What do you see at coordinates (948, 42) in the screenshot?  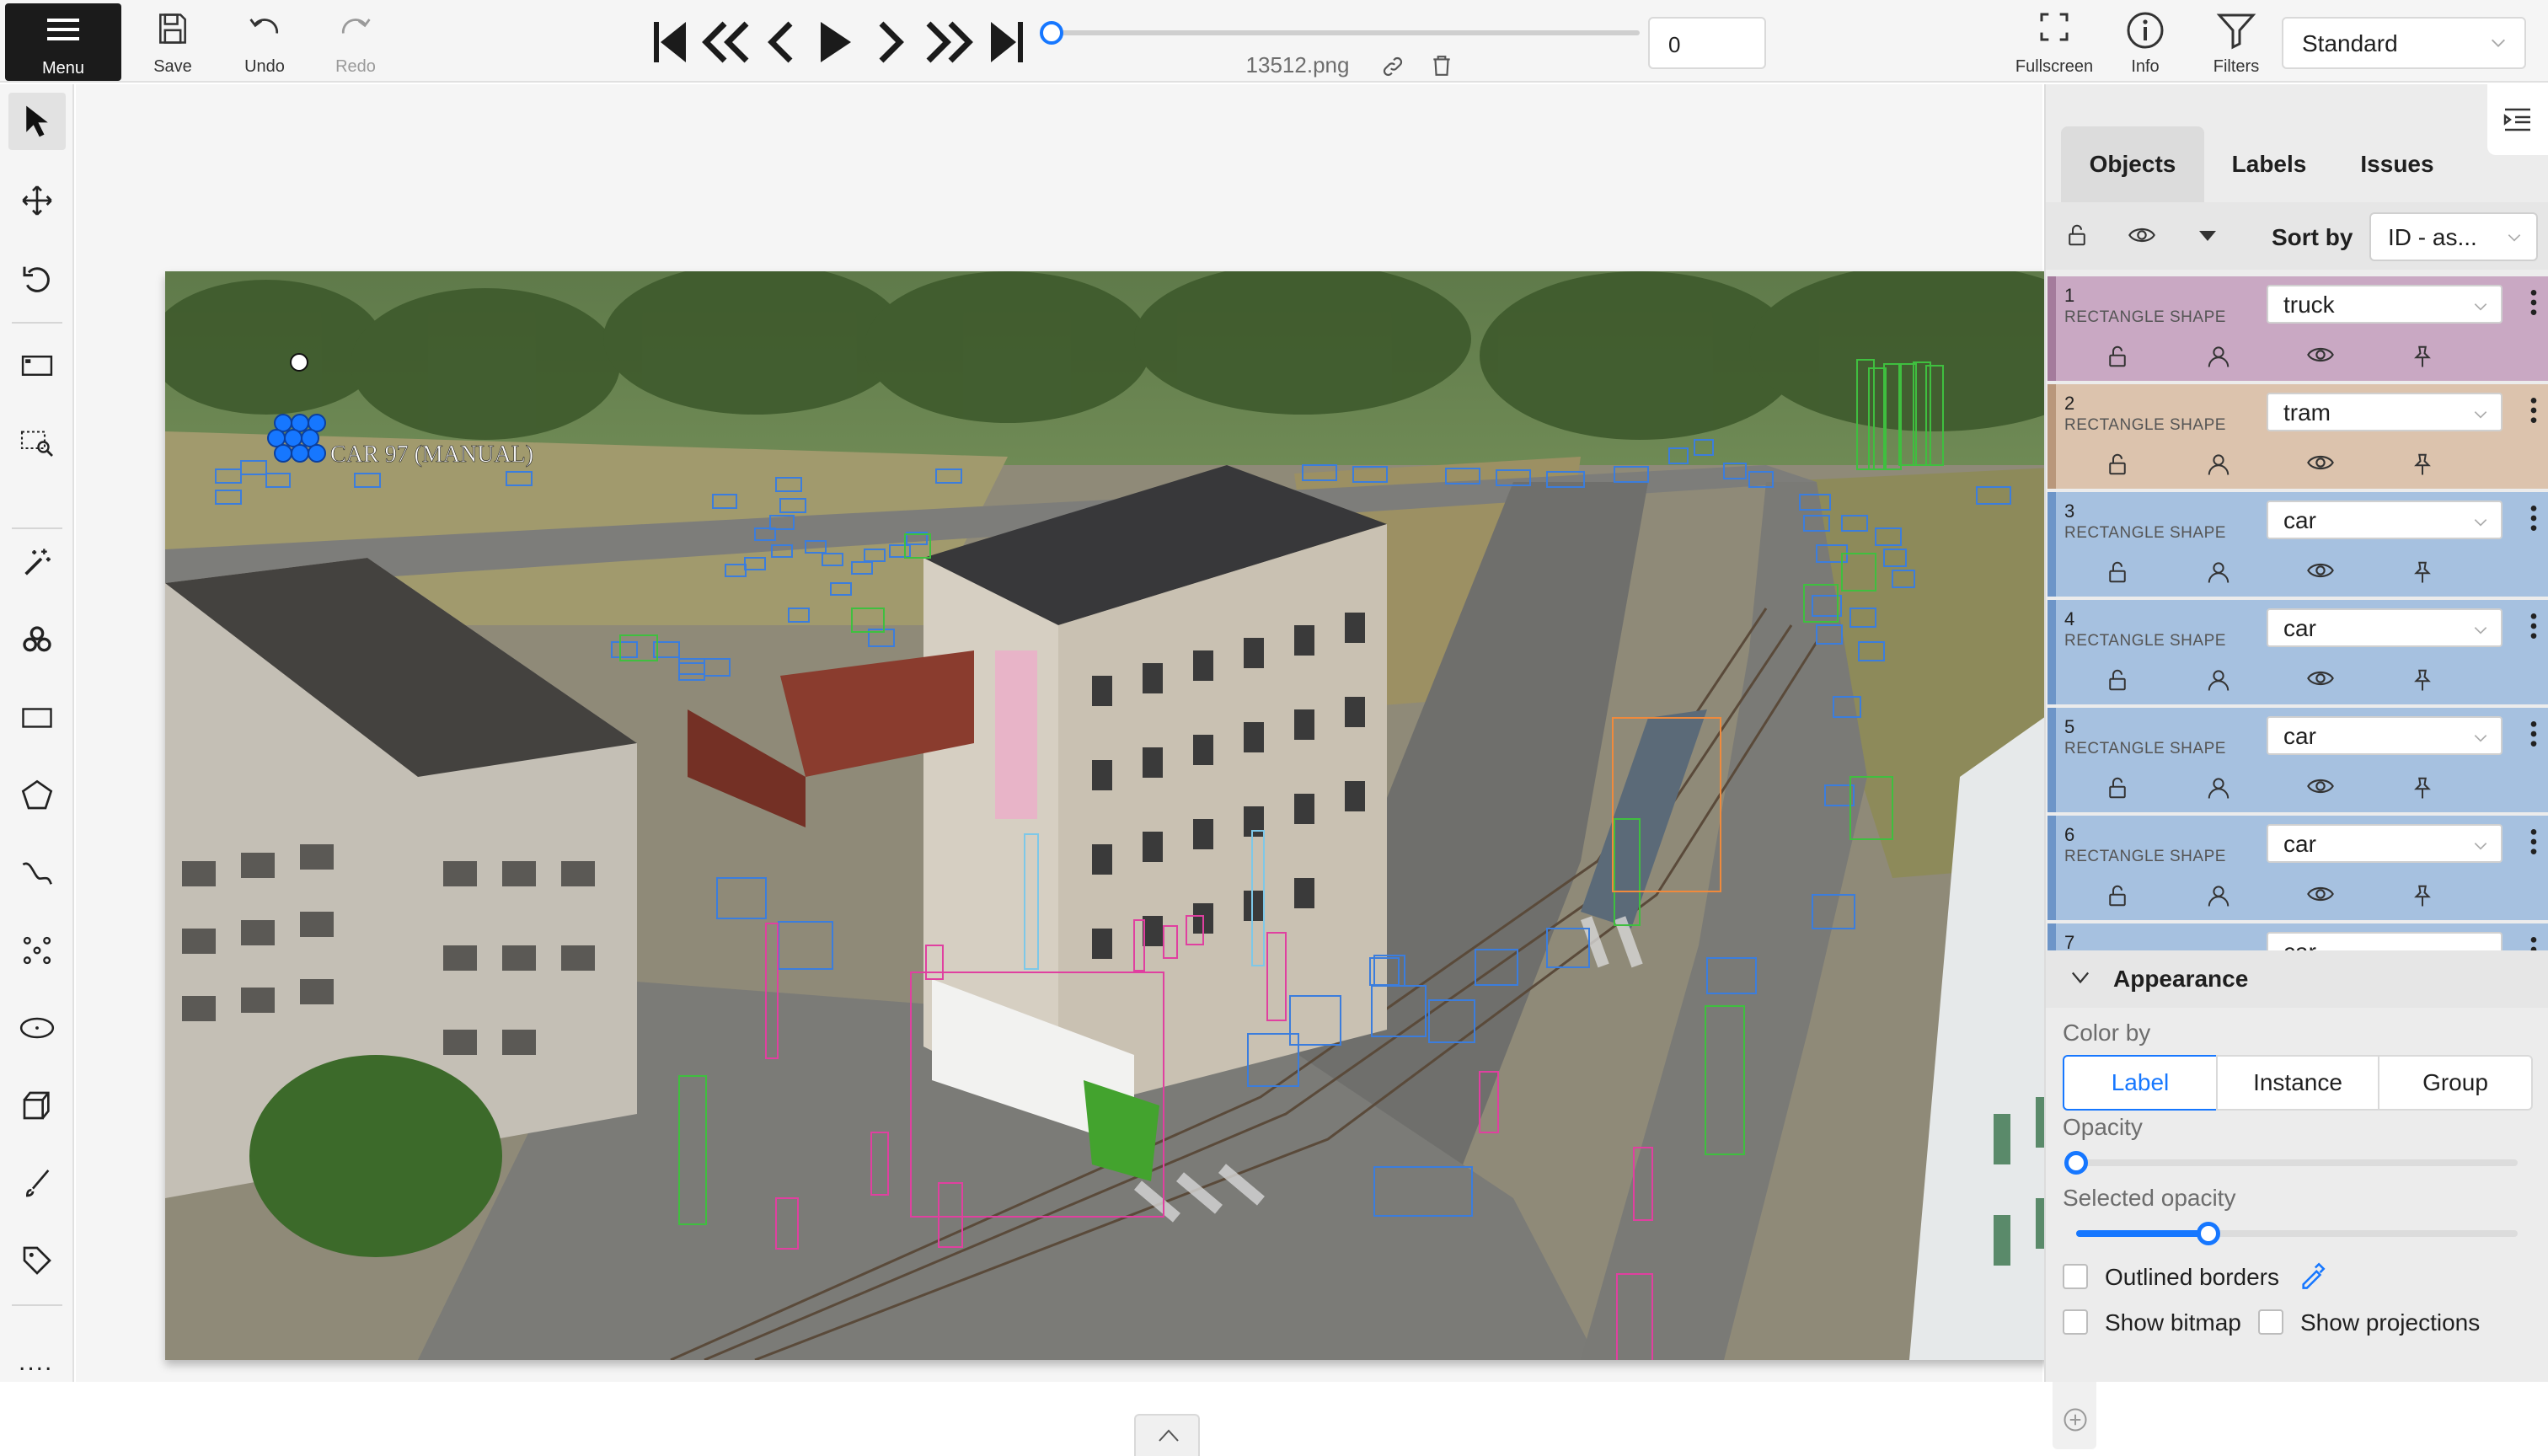 I see `fast-forward-icon` at bounding box center [948, 42].